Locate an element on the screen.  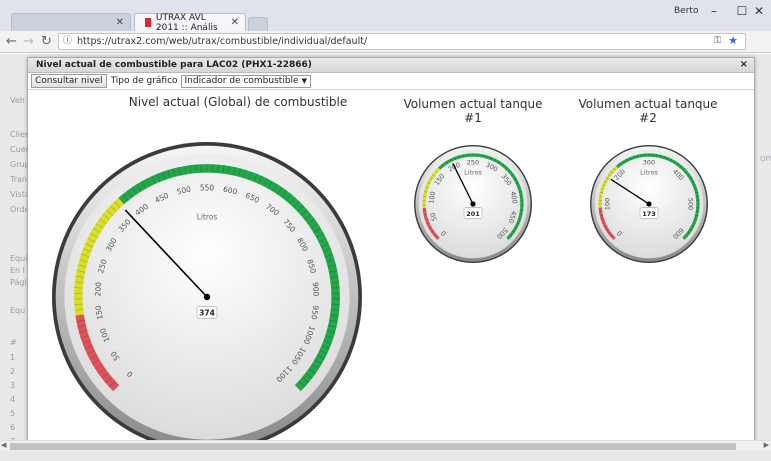
star-icon: ★ is located at coordinates (733, 40).